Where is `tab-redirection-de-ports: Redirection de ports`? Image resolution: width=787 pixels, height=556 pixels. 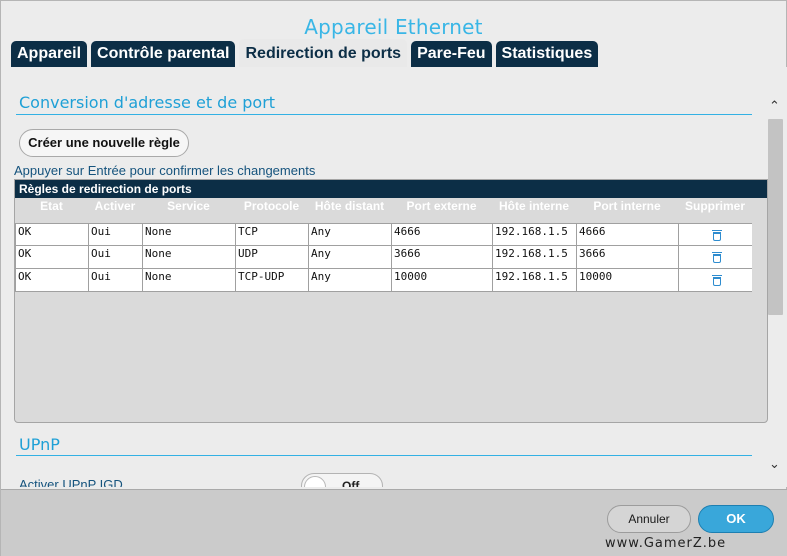 tab-redirection-de-ports: Redirection de ports is located at coordinates (323, 53).